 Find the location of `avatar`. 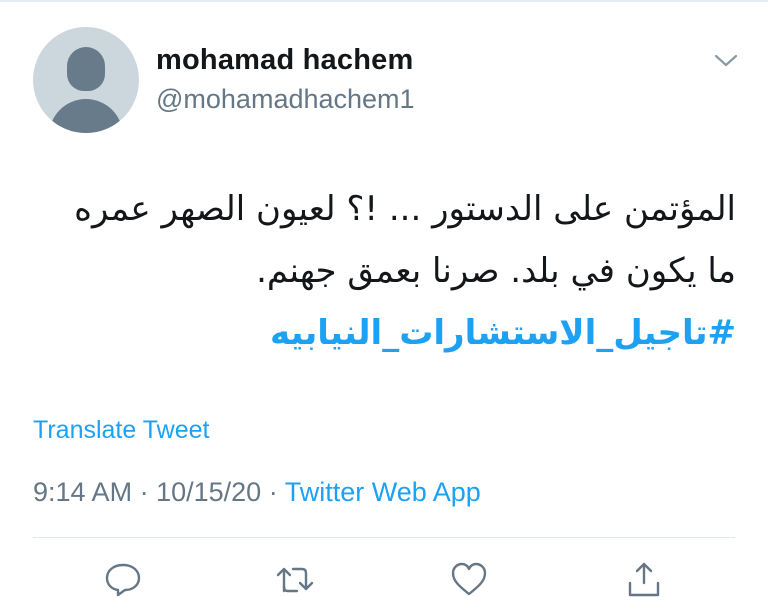

avatar is located at coordinates (86, 80).